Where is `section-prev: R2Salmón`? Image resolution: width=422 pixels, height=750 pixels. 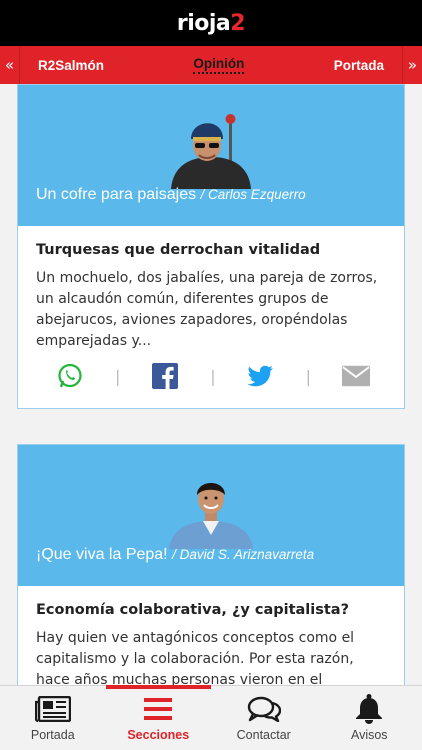
section-prev: R2Salmón is located at coordinates (71, 65).